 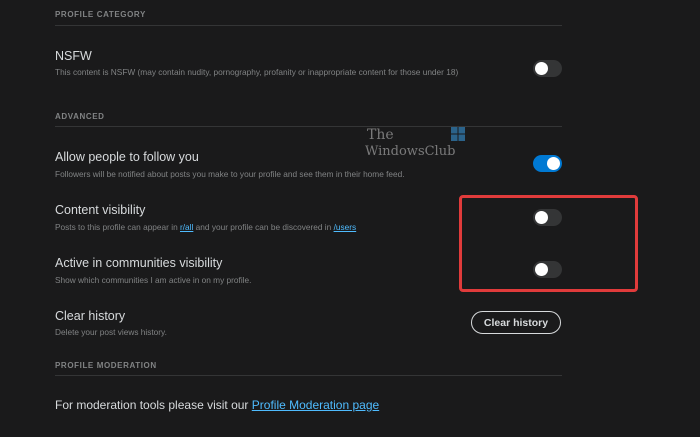 I want to click on users-link: /users, so click(x=345, y=227).